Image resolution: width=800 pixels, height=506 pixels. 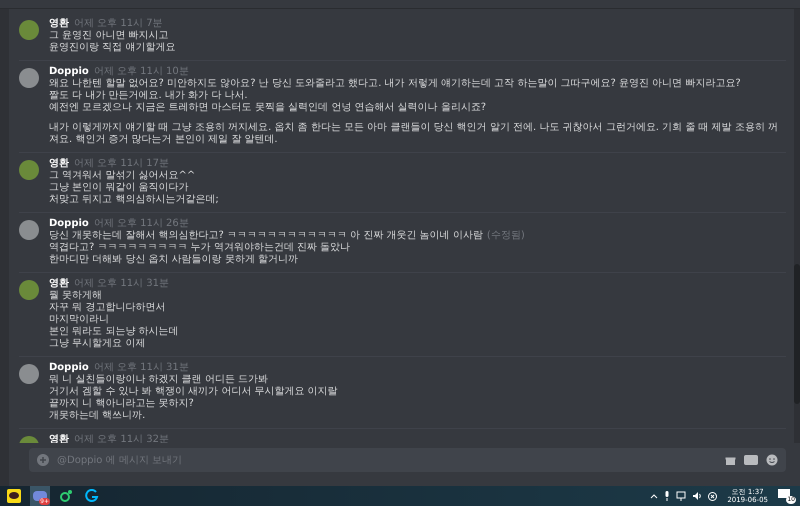 I want to click on message-text: 그 윤영진 아니면 빠지시고, so click(x=109, y=36).